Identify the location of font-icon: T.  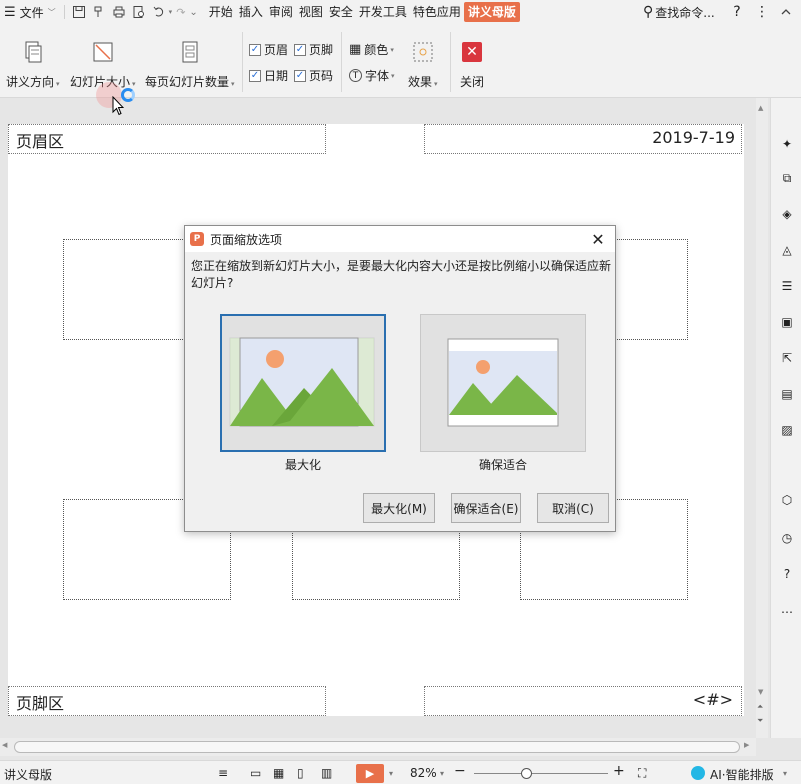
(355, 75).